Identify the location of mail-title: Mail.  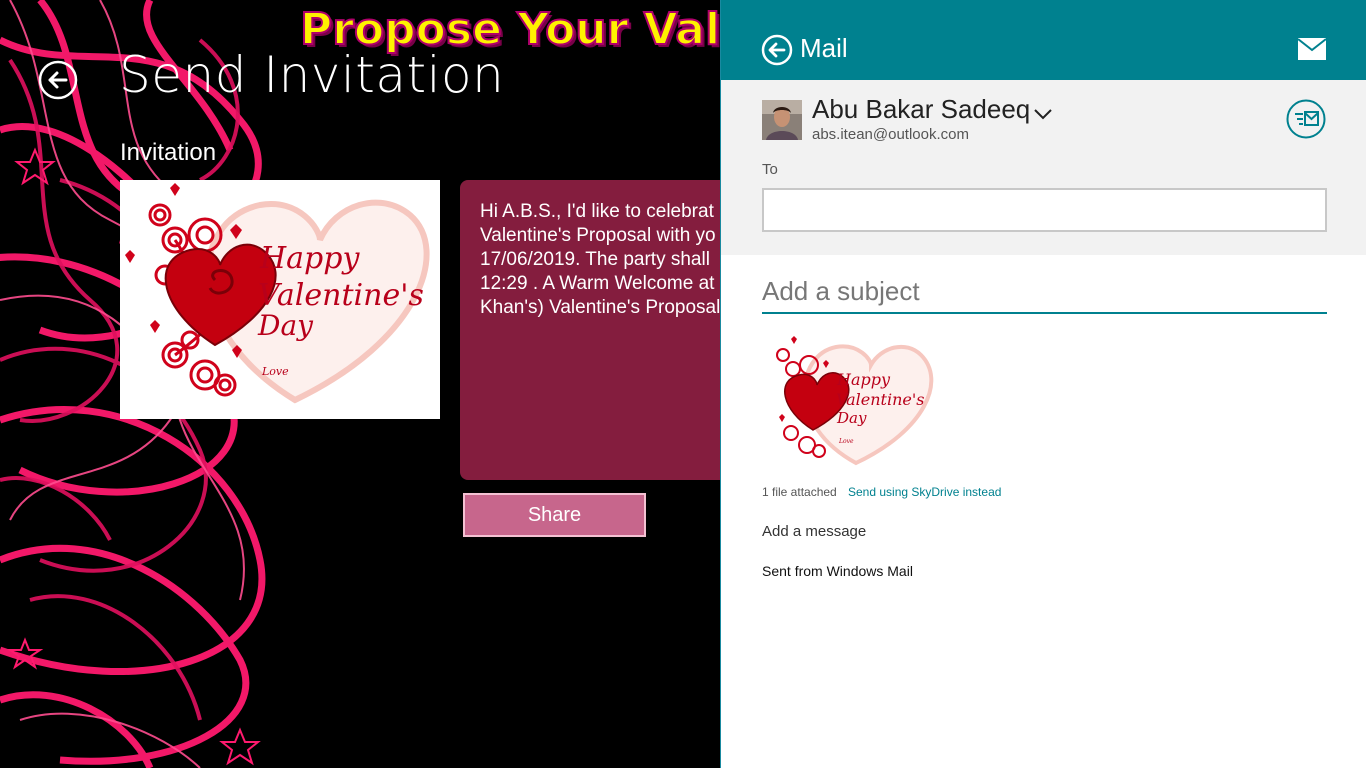
(824, 48).